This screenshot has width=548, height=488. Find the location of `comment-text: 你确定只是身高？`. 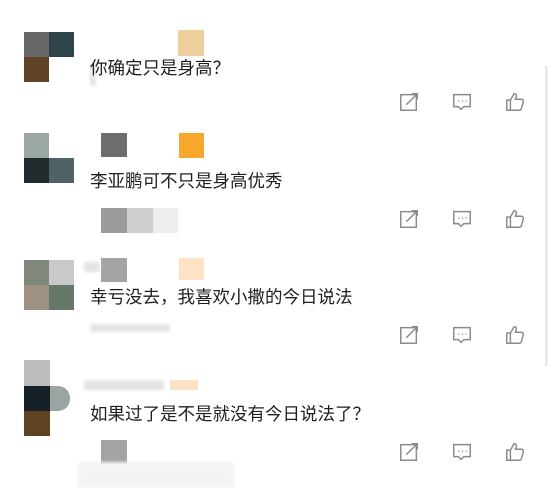

comment-text: 你确定只是身高？ is located at coordinates (160, 69).